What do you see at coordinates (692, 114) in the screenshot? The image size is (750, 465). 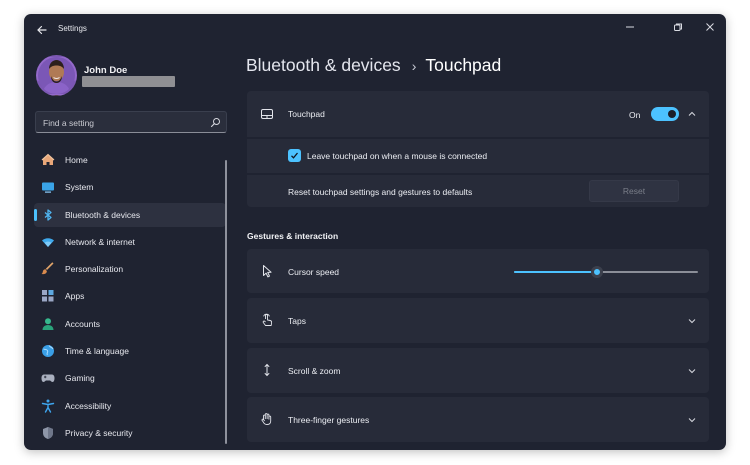 I see `chevron-up-icon` at bounding box center [692, 114].